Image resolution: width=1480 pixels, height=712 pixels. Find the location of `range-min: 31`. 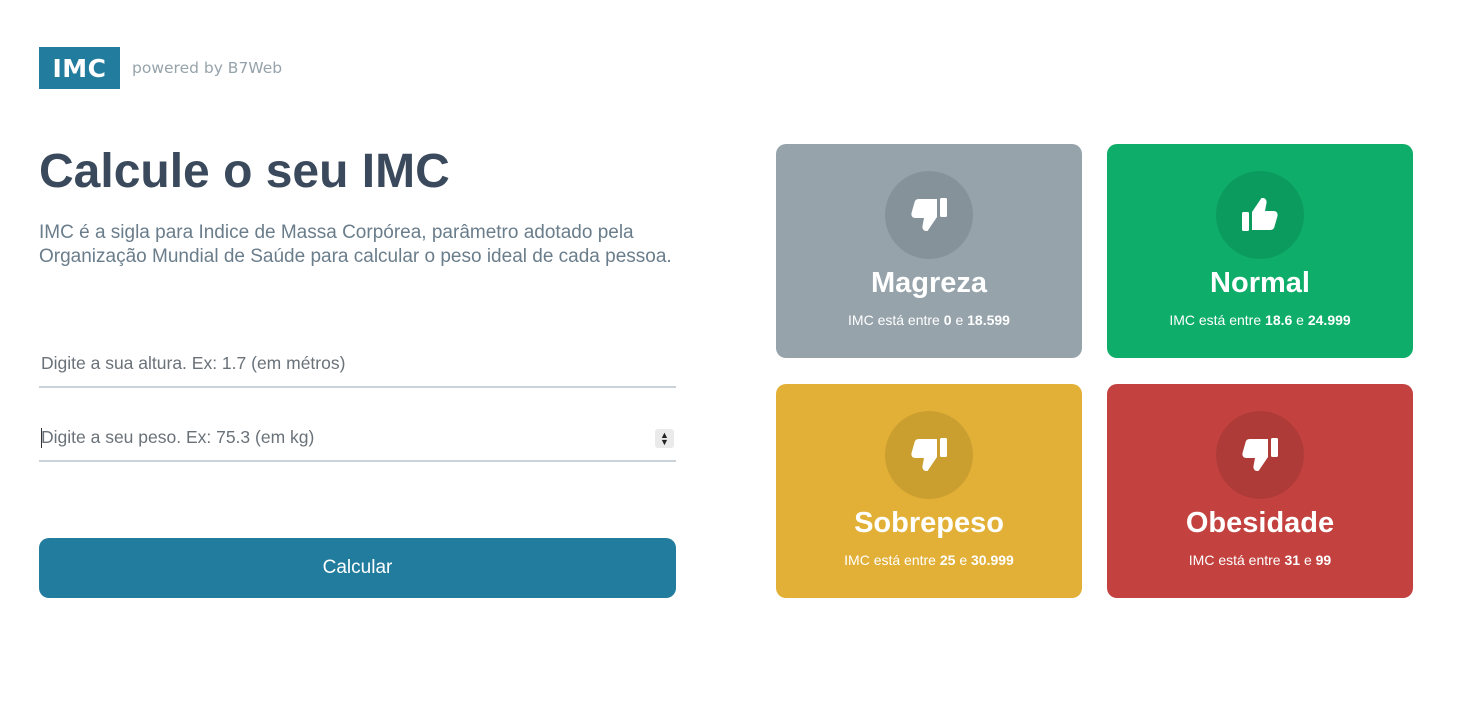

range-min: 31 is located at coordinates (1292, 560).